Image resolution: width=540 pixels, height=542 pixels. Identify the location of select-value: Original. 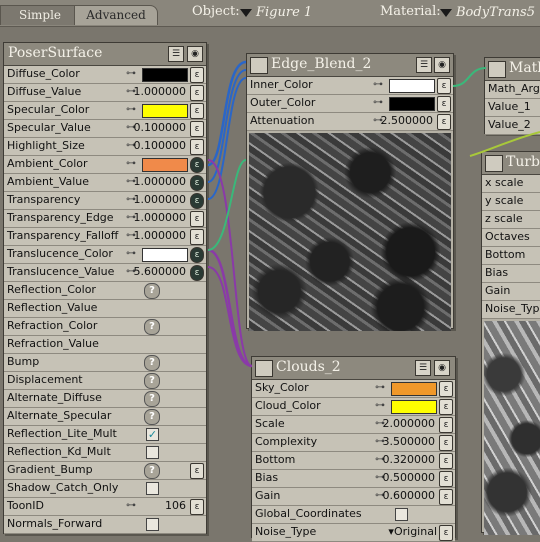
(415, 531).